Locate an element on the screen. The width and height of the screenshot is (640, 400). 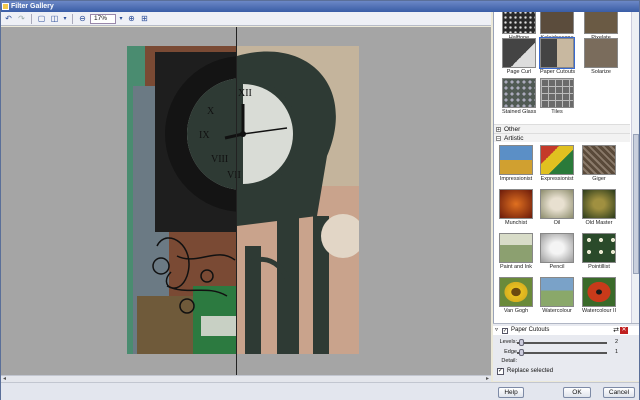
thumb-label: Van Gogh is located at coordinates (516, 311).